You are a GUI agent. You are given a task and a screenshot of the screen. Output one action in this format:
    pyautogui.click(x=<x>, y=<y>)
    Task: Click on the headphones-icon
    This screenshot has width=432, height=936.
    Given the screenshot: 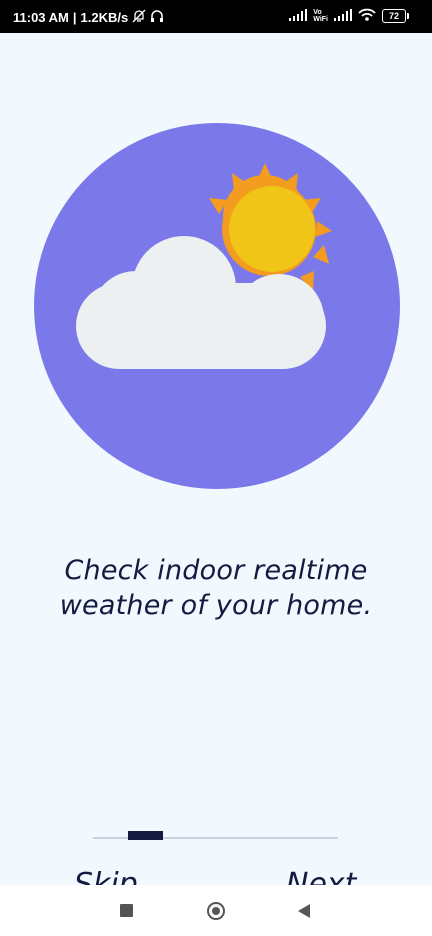 What is the action you would take?
    pyautogui.click(x=157, y=17)
    